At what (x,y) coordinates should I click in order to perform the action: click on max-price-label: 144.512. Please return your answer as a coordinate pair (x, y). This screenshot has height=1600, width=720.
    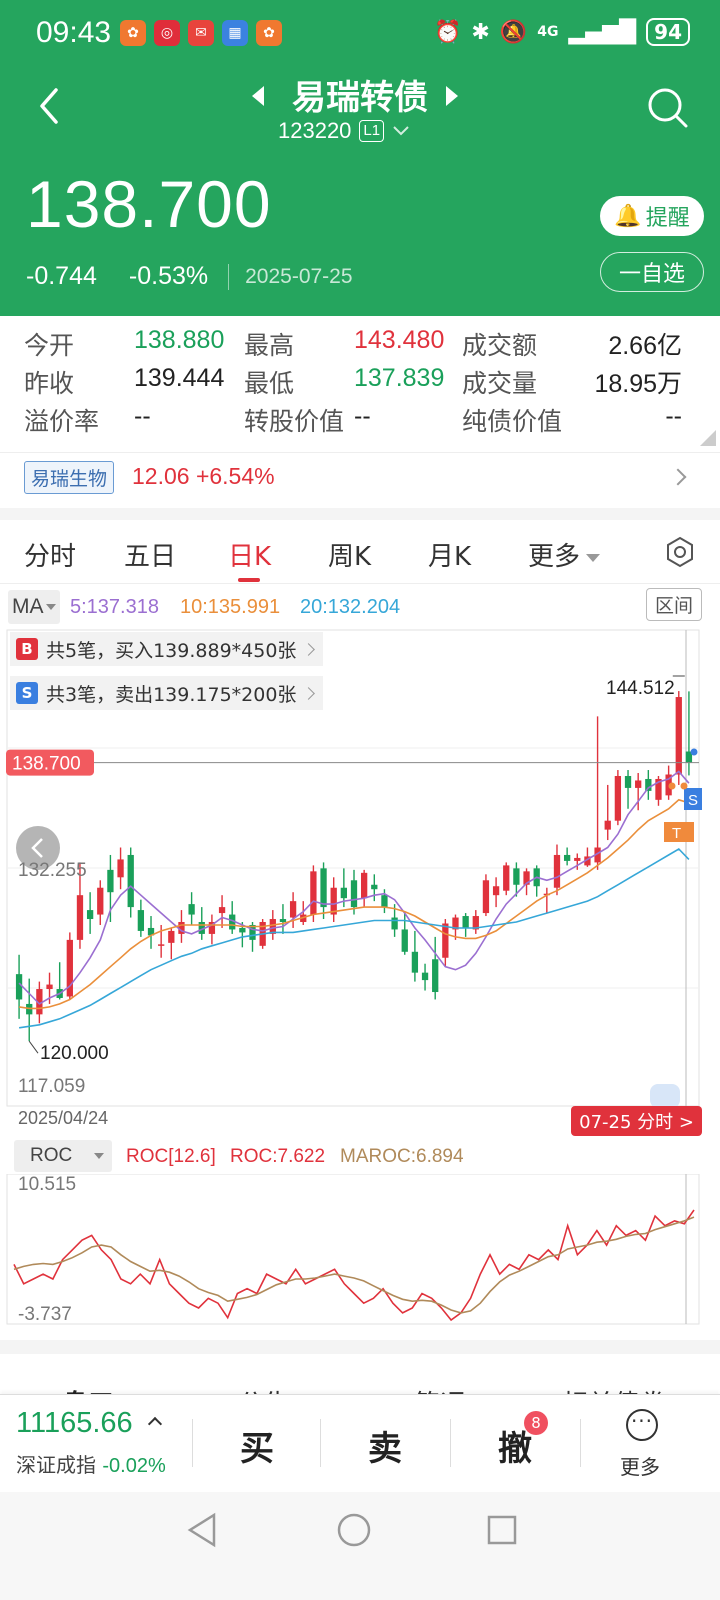
    Looking at the image, I should click on (640, 688).